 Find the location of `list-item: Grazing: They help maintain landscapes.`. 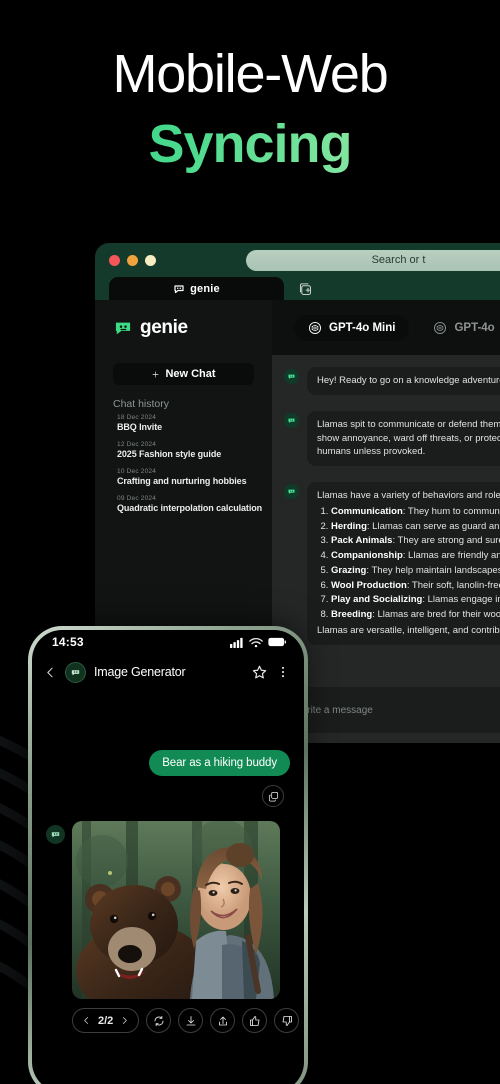

list-item: Grazing: They help maintain landscapes. is located at coordinates (415, 571).